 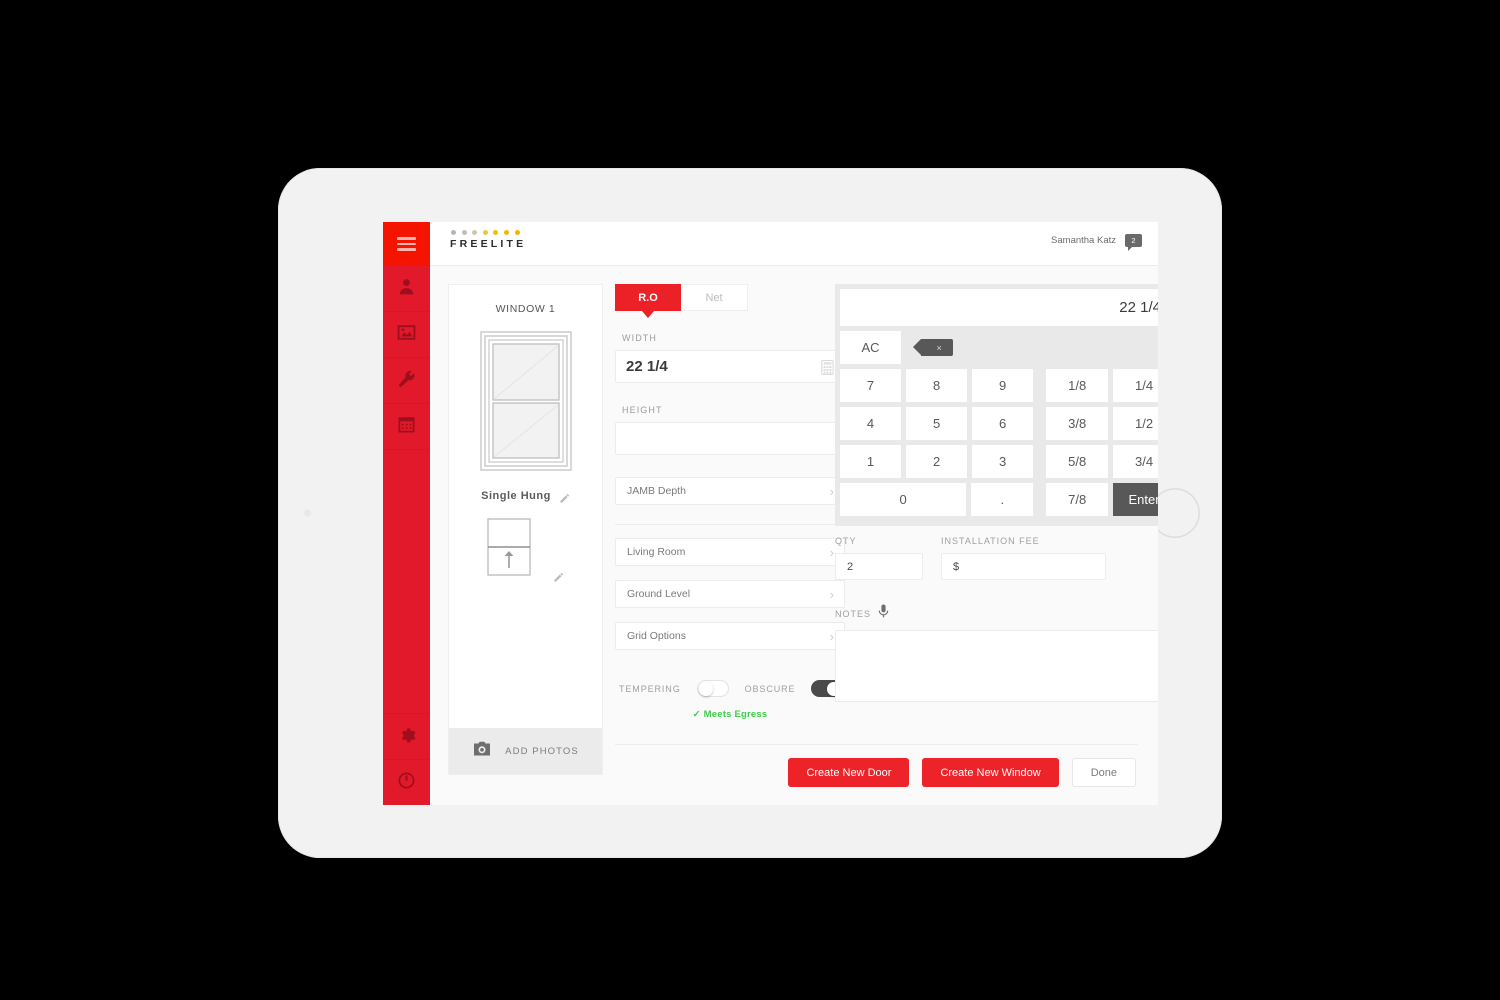 What do you see at coordinates (406, 581) in the screenshot?
I see `rail-spacer` at bounding box center [406, 581].